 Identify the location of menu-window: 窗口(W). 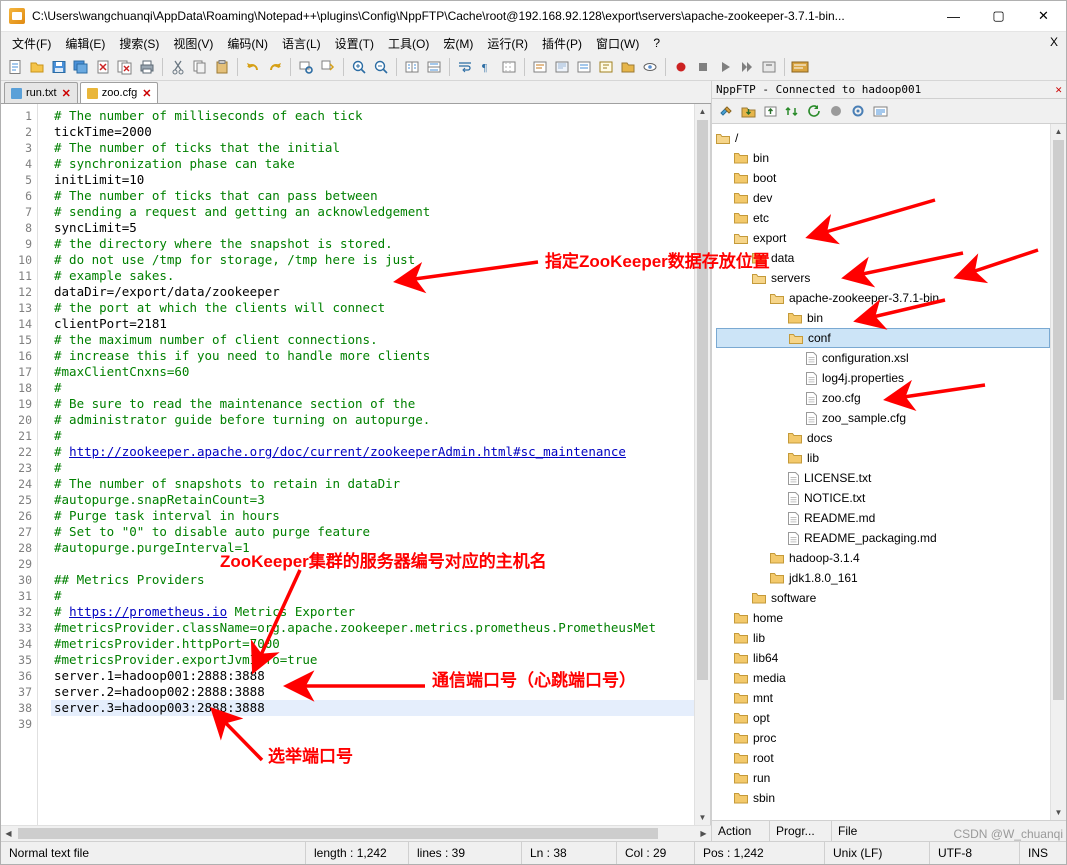
(617, 43).